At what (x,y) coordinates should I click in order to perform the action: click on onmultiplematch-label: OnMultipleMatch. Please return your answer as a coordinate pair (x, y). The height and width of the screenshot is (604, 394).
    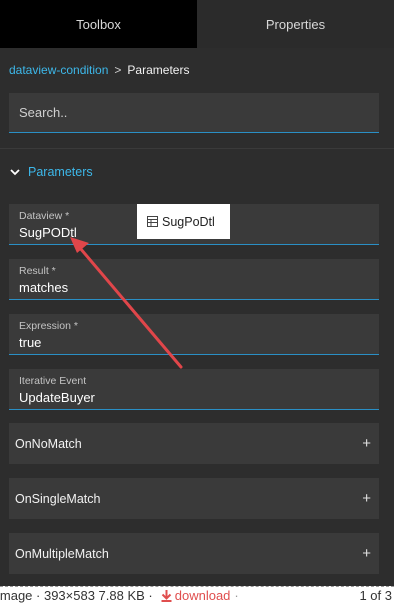
    Looking at the image, I should click on (62, 553).